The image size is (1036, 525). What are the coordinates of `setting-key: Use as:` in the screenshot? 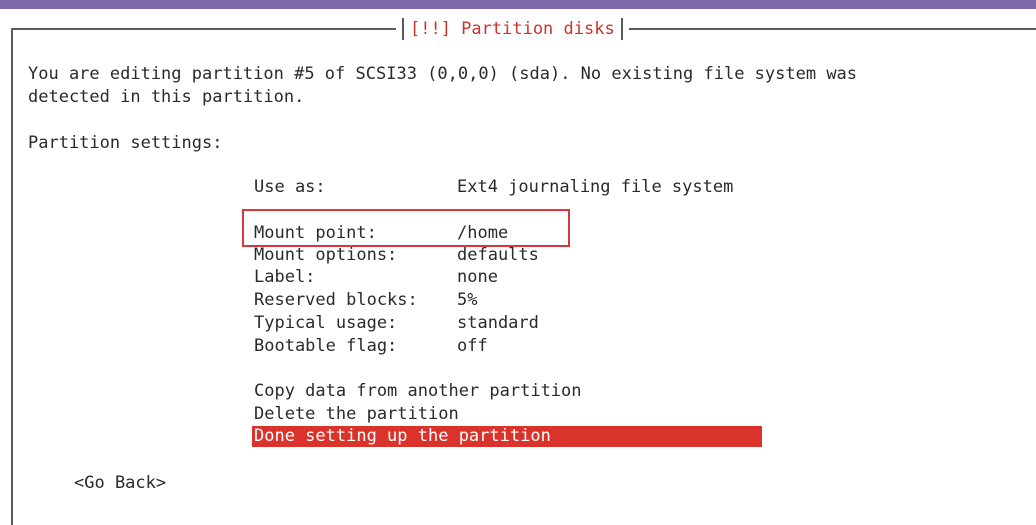 It's located at (290, 187).